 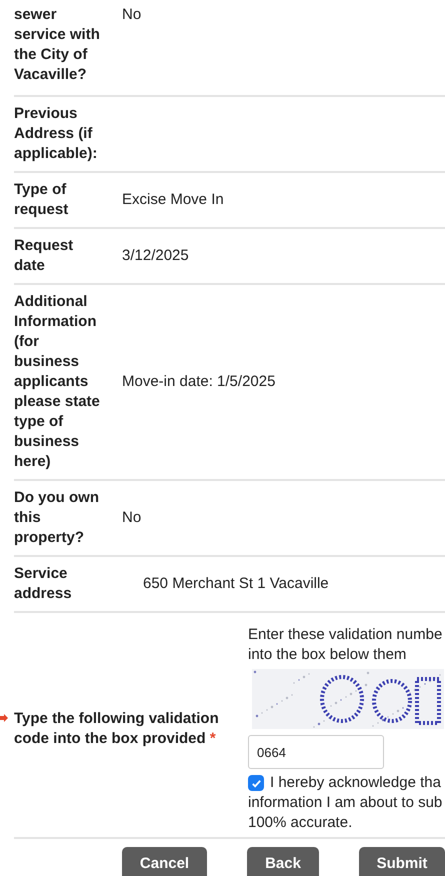 I want to click on acknowledge-text: I hereby acknowledge tha, so click(x=355, y=783).